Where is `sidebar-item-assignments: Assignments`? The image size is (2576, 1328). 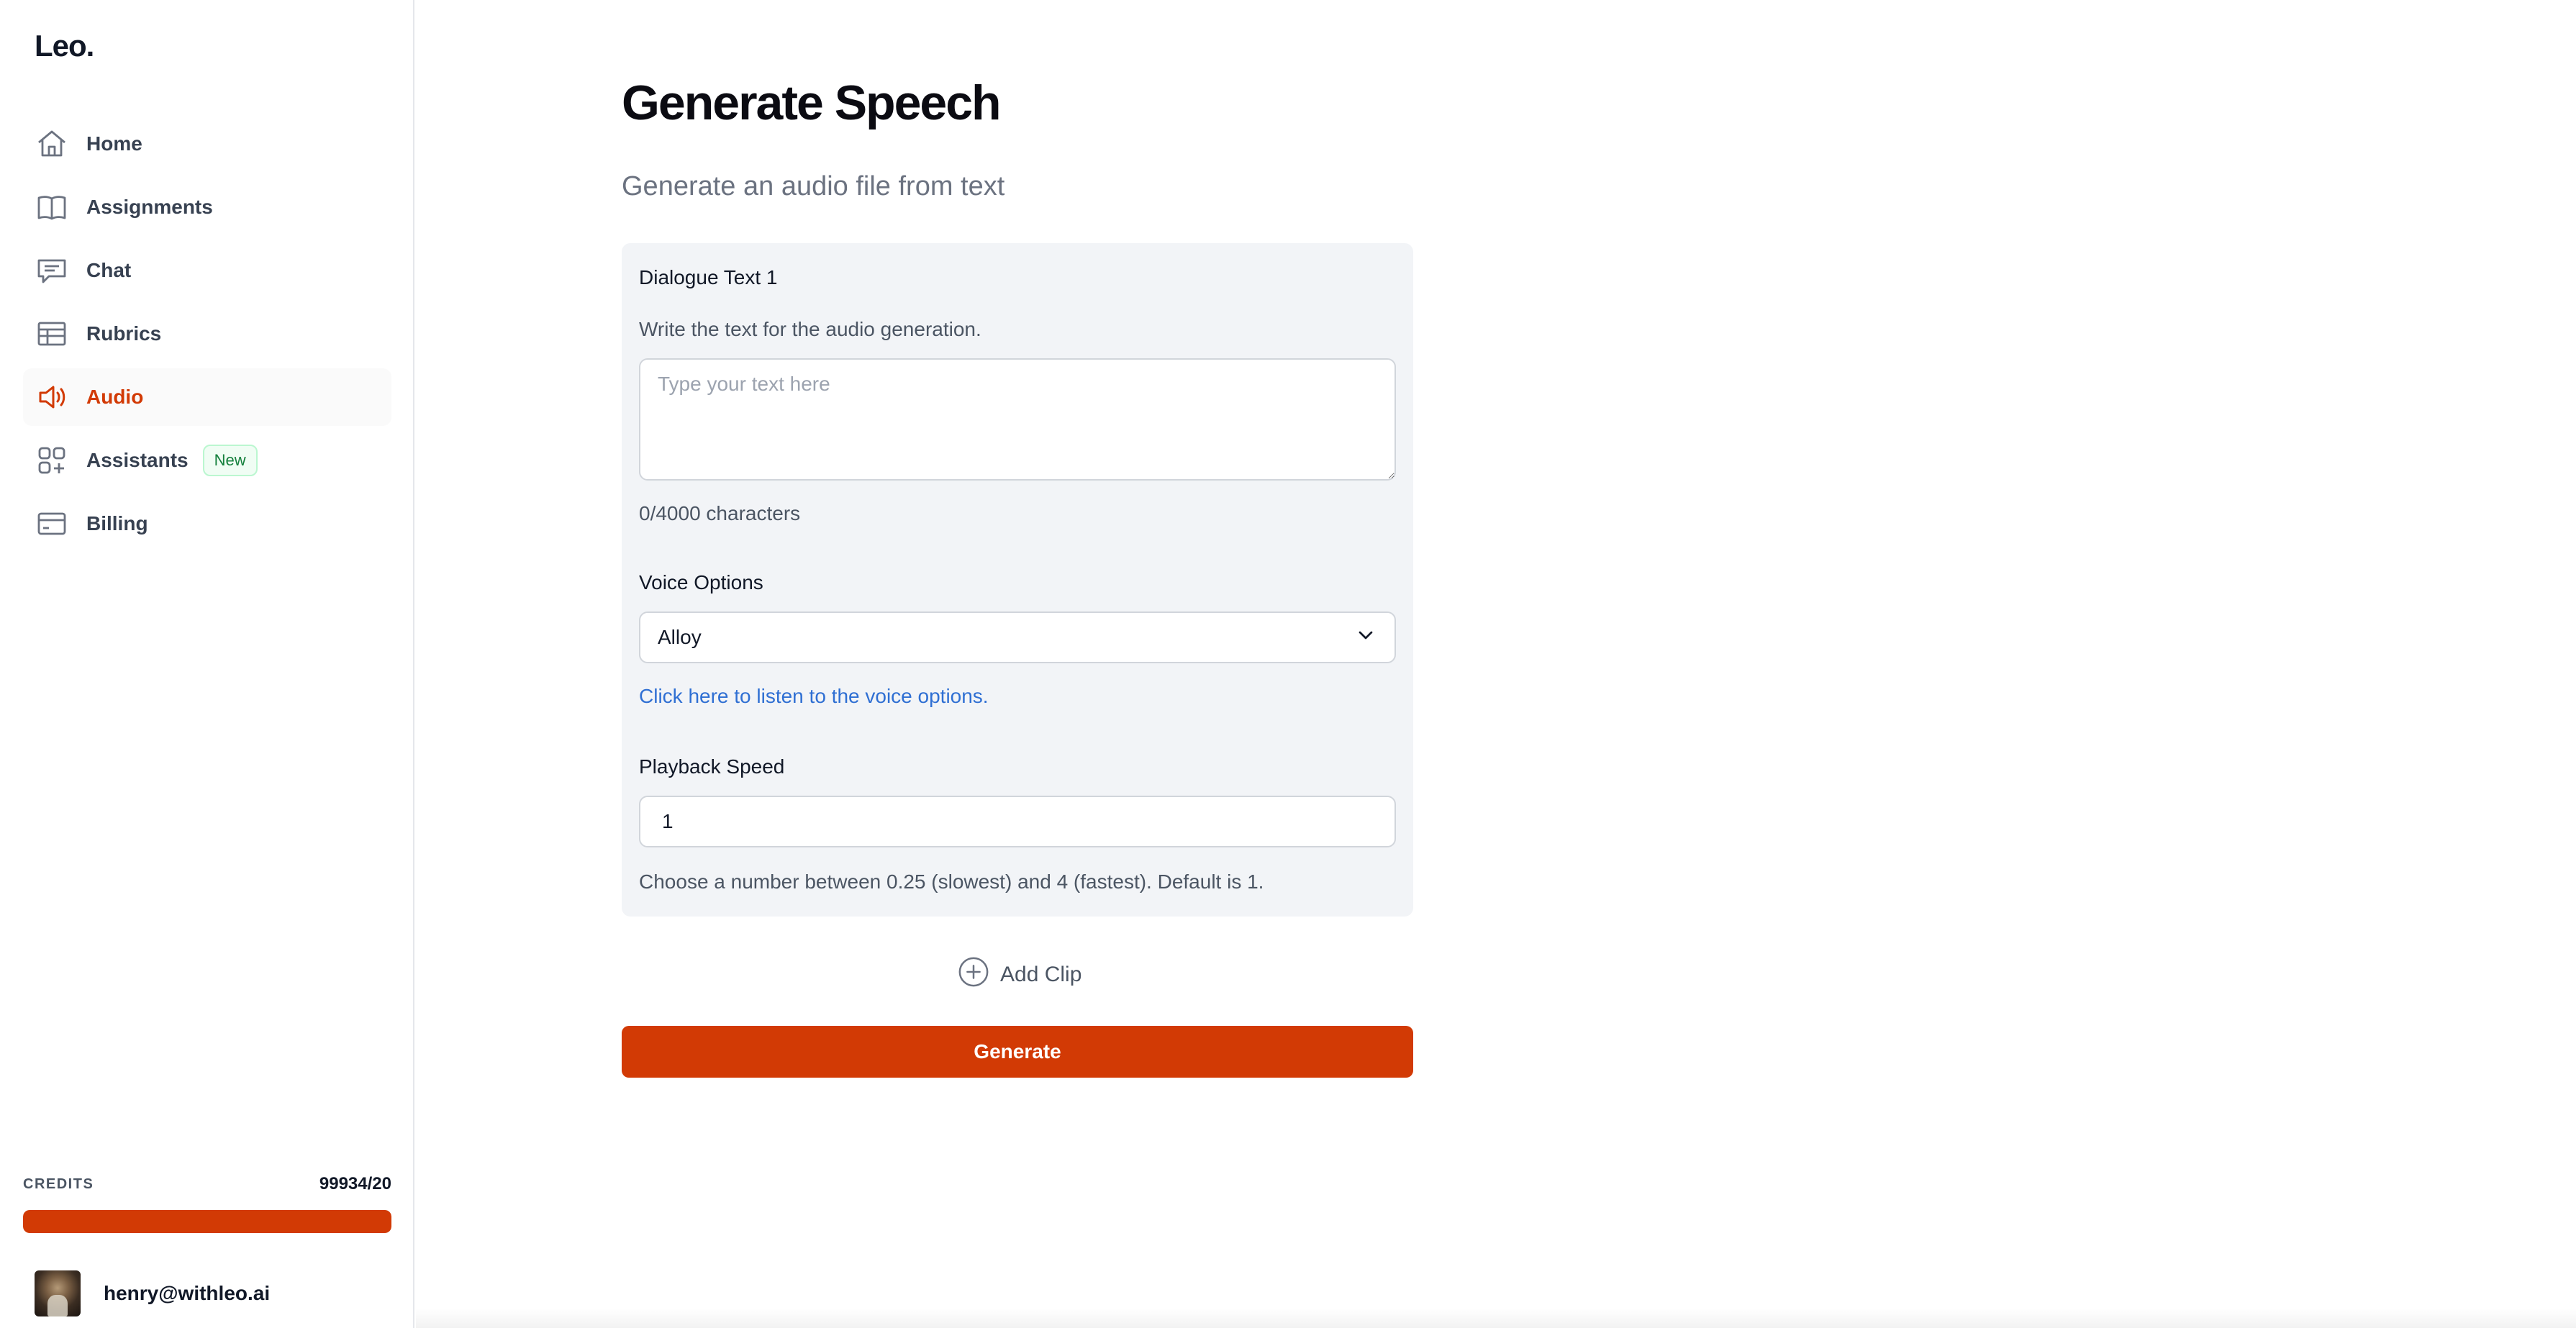
sidebar-item-assignments: Assignments is located at coordinates (207, 207).